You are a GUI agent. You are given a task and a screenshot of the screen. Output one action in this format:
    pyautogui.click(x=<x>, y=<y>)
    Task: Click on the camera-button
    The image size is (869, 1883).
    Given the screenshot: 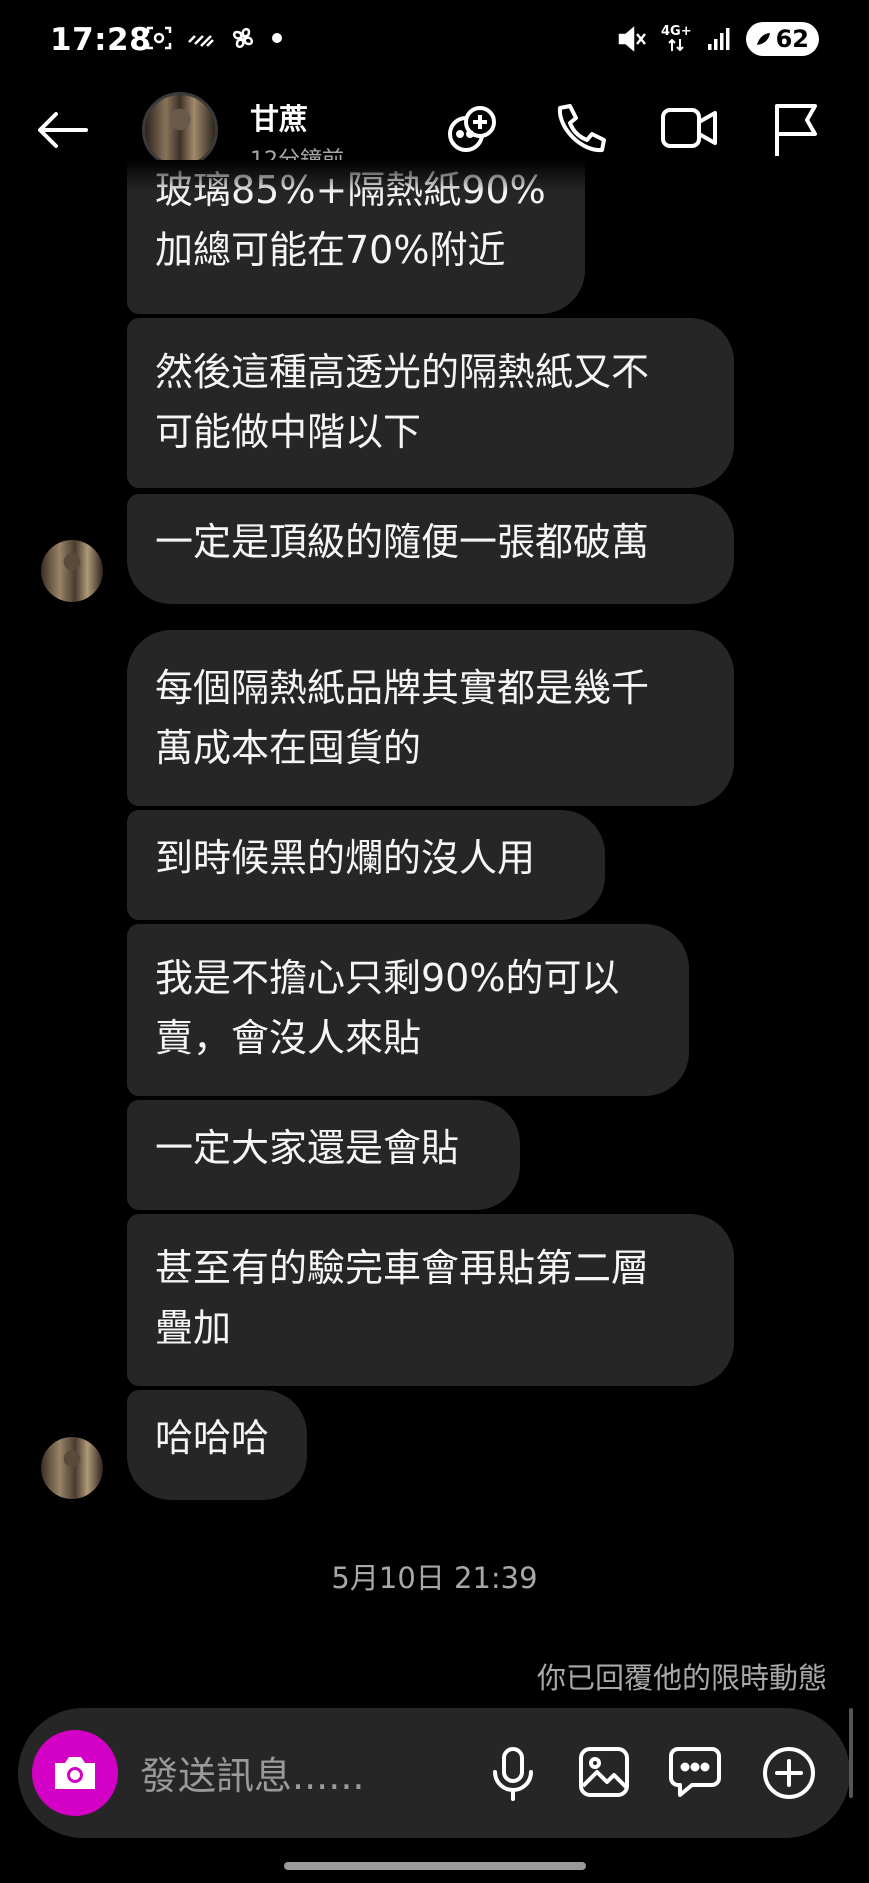 What is the action you would take?
    pyautogui.click(x=75, y=1773)
    